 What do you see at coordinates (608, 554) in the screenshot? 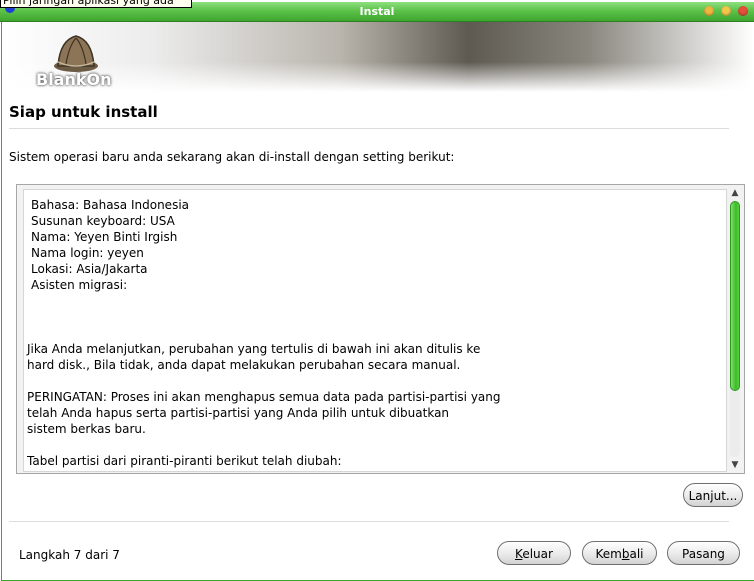
I see `back-label-pre: Kem` at bounding box center [608, 554].